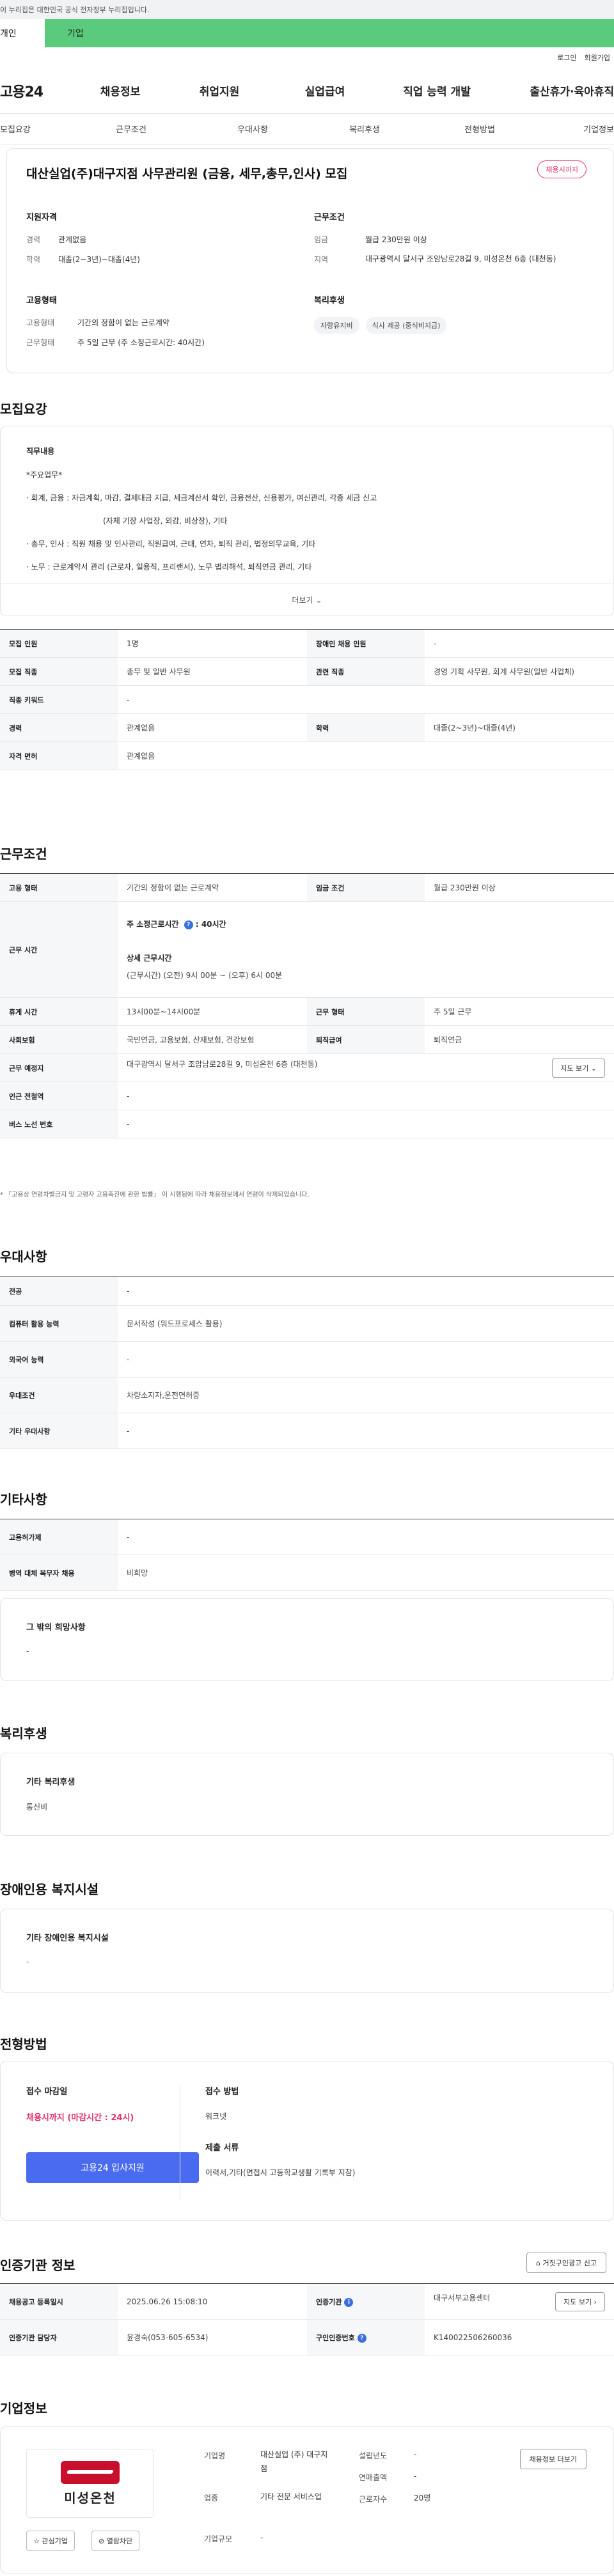 The width and height of the screenshot is (614, 2576). Describe the element at coordinates (280, 2172) in the screenshot. I see `documents-value: 이력서,기타(면접시 고등학교생활 기록부 지참)` at that location.